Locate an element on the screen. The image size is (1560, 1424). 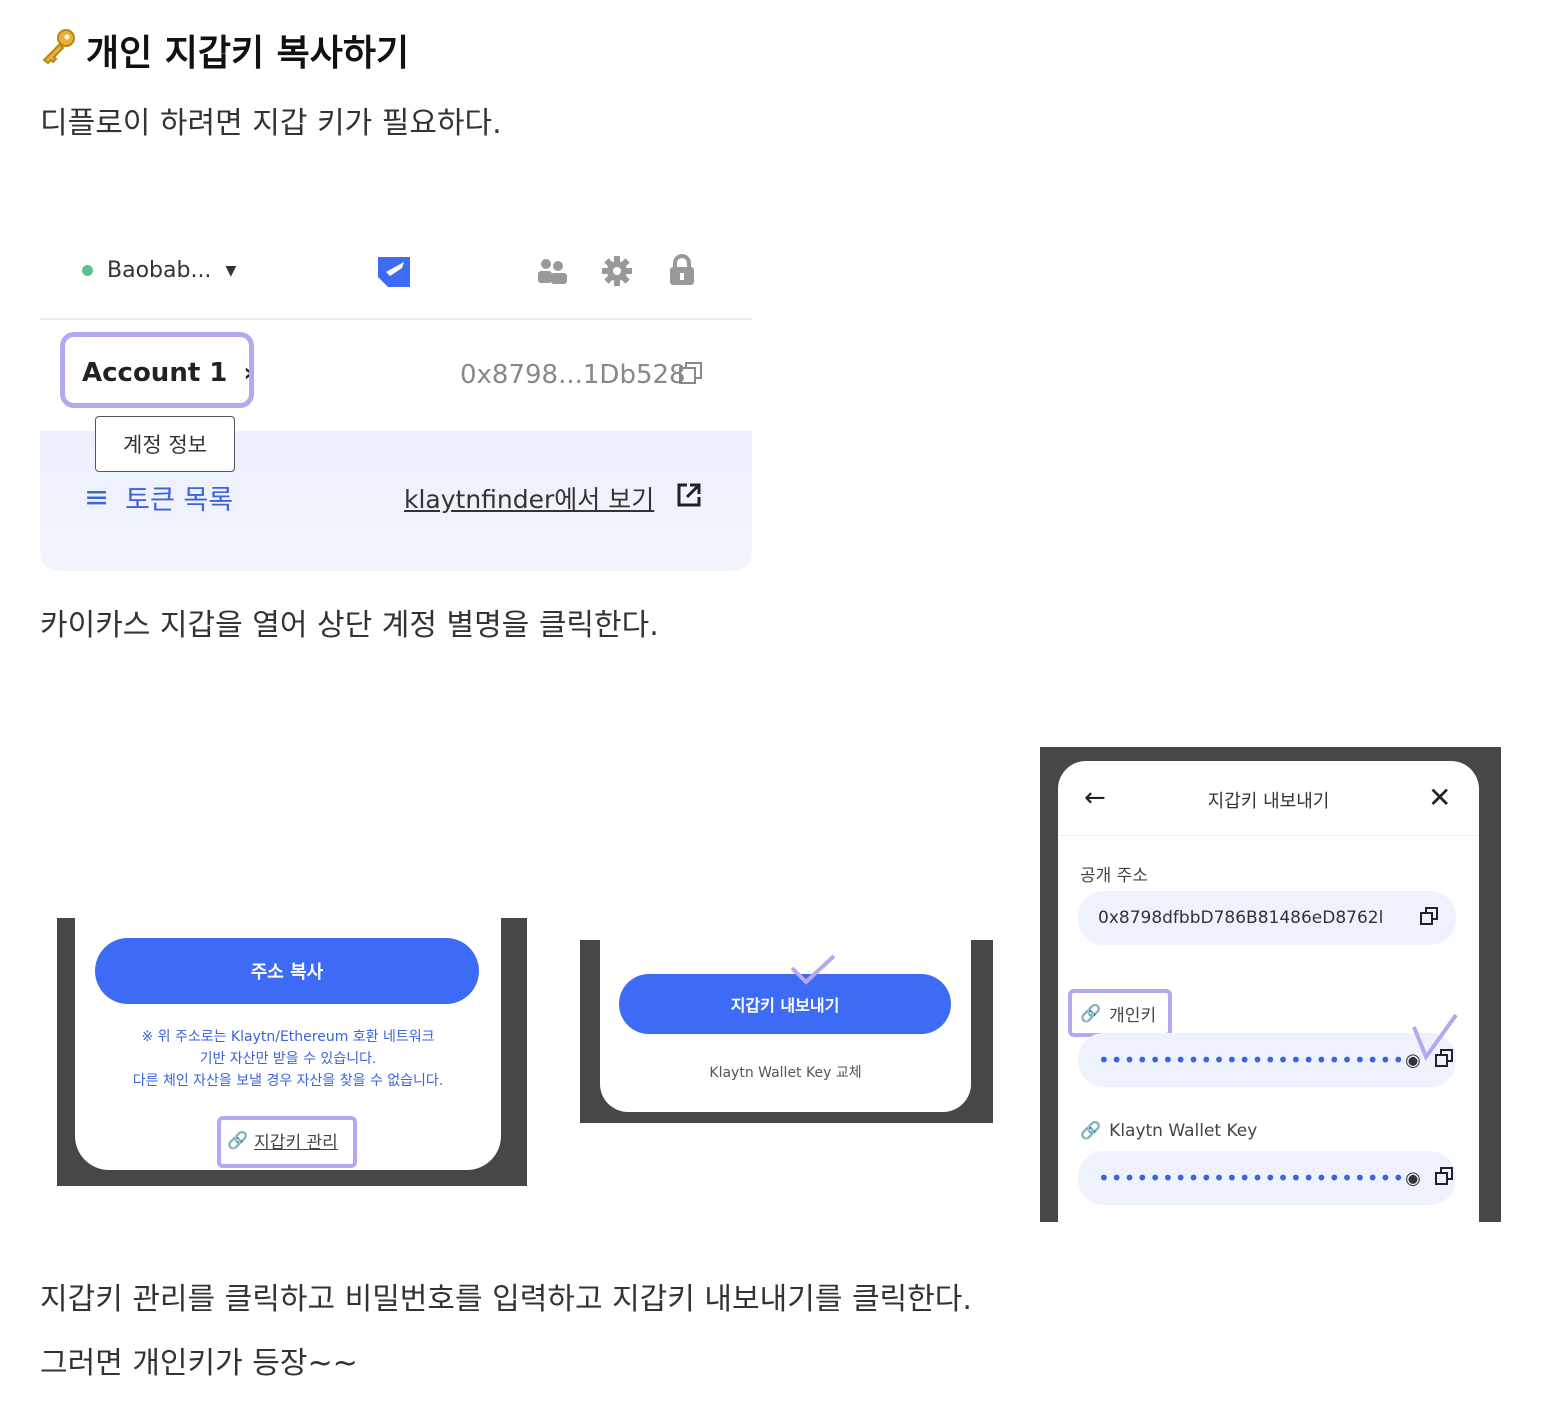
gear-icon is located at coordinates (617, 273).